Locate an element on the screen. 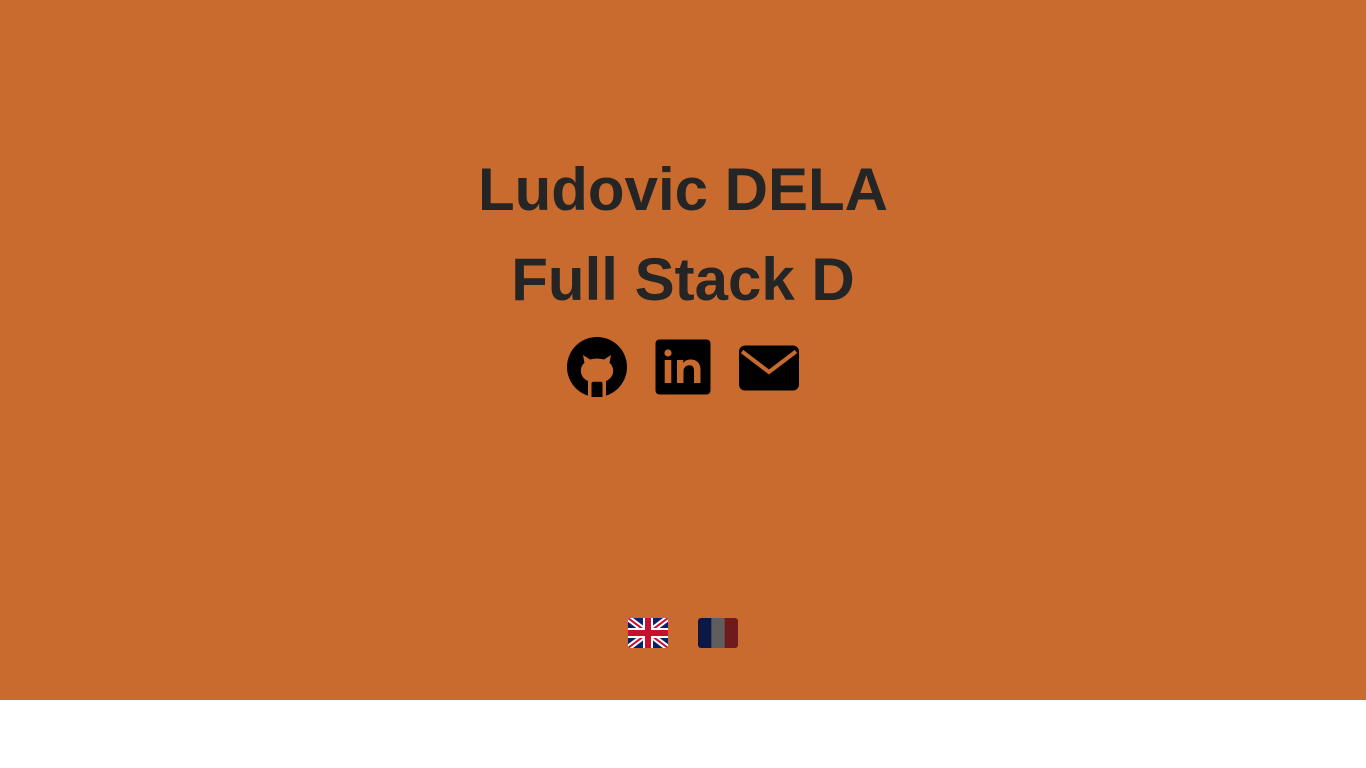 This screenshot has height=768, width=1366. language-en-button is located at coordinates (648, 633).